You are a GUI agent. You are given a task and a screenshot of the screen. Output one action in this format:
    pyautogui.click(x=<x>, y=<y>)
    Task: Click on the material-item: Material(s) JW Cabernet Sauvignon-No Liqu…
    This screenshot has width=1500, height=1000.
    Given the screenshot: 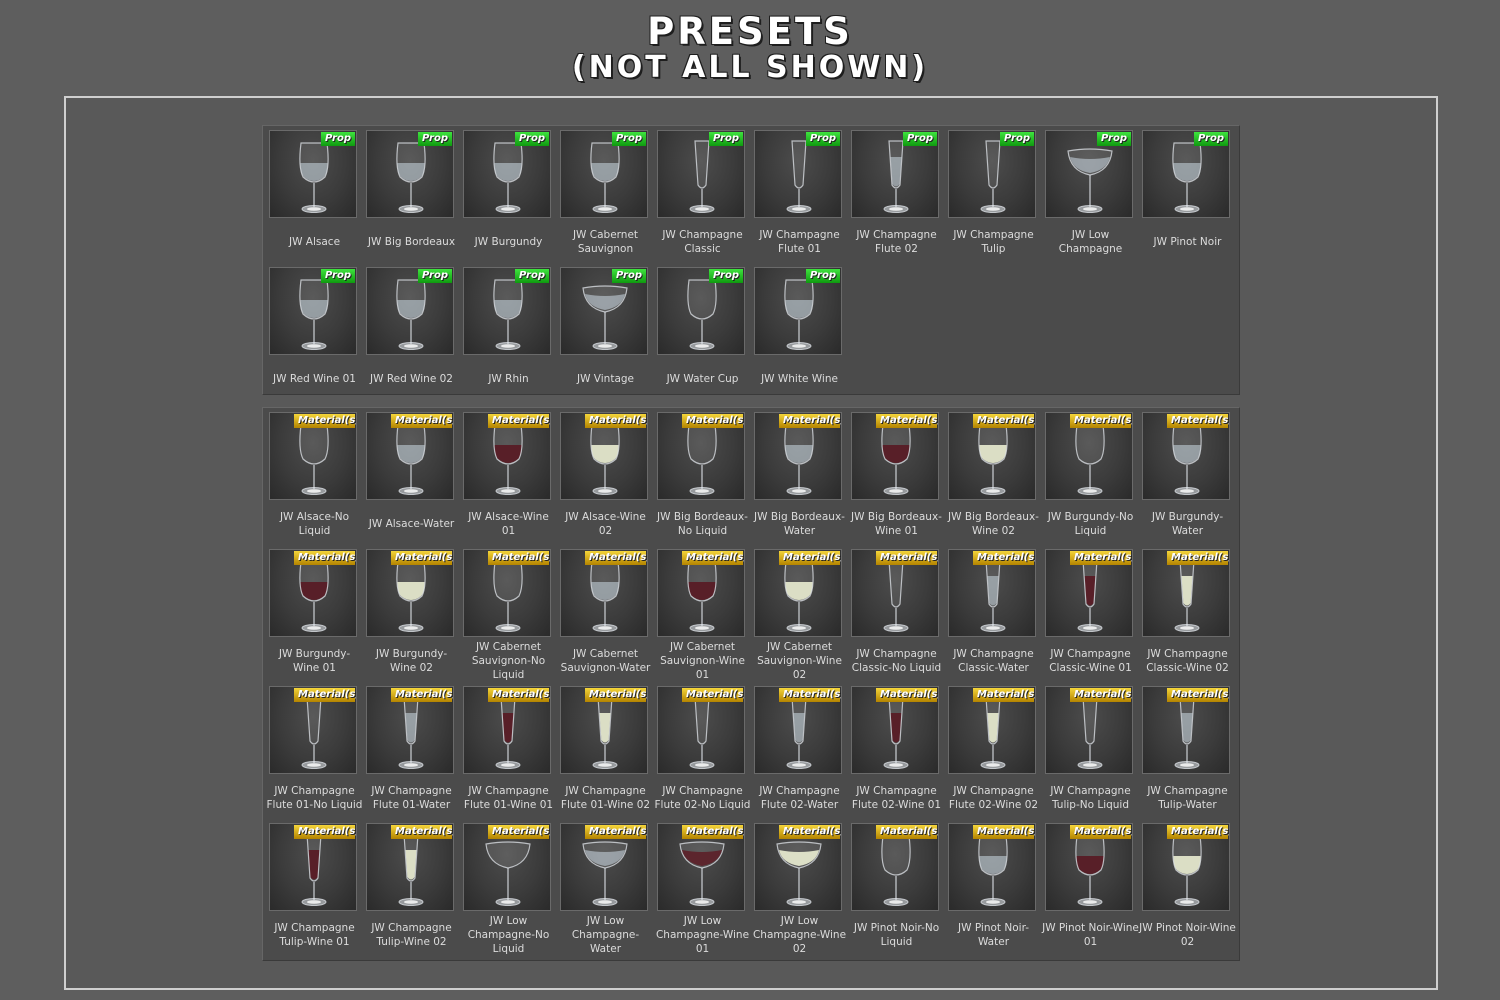 What is the action you would take?
    pyautogui.click(x=508, y=617)
    